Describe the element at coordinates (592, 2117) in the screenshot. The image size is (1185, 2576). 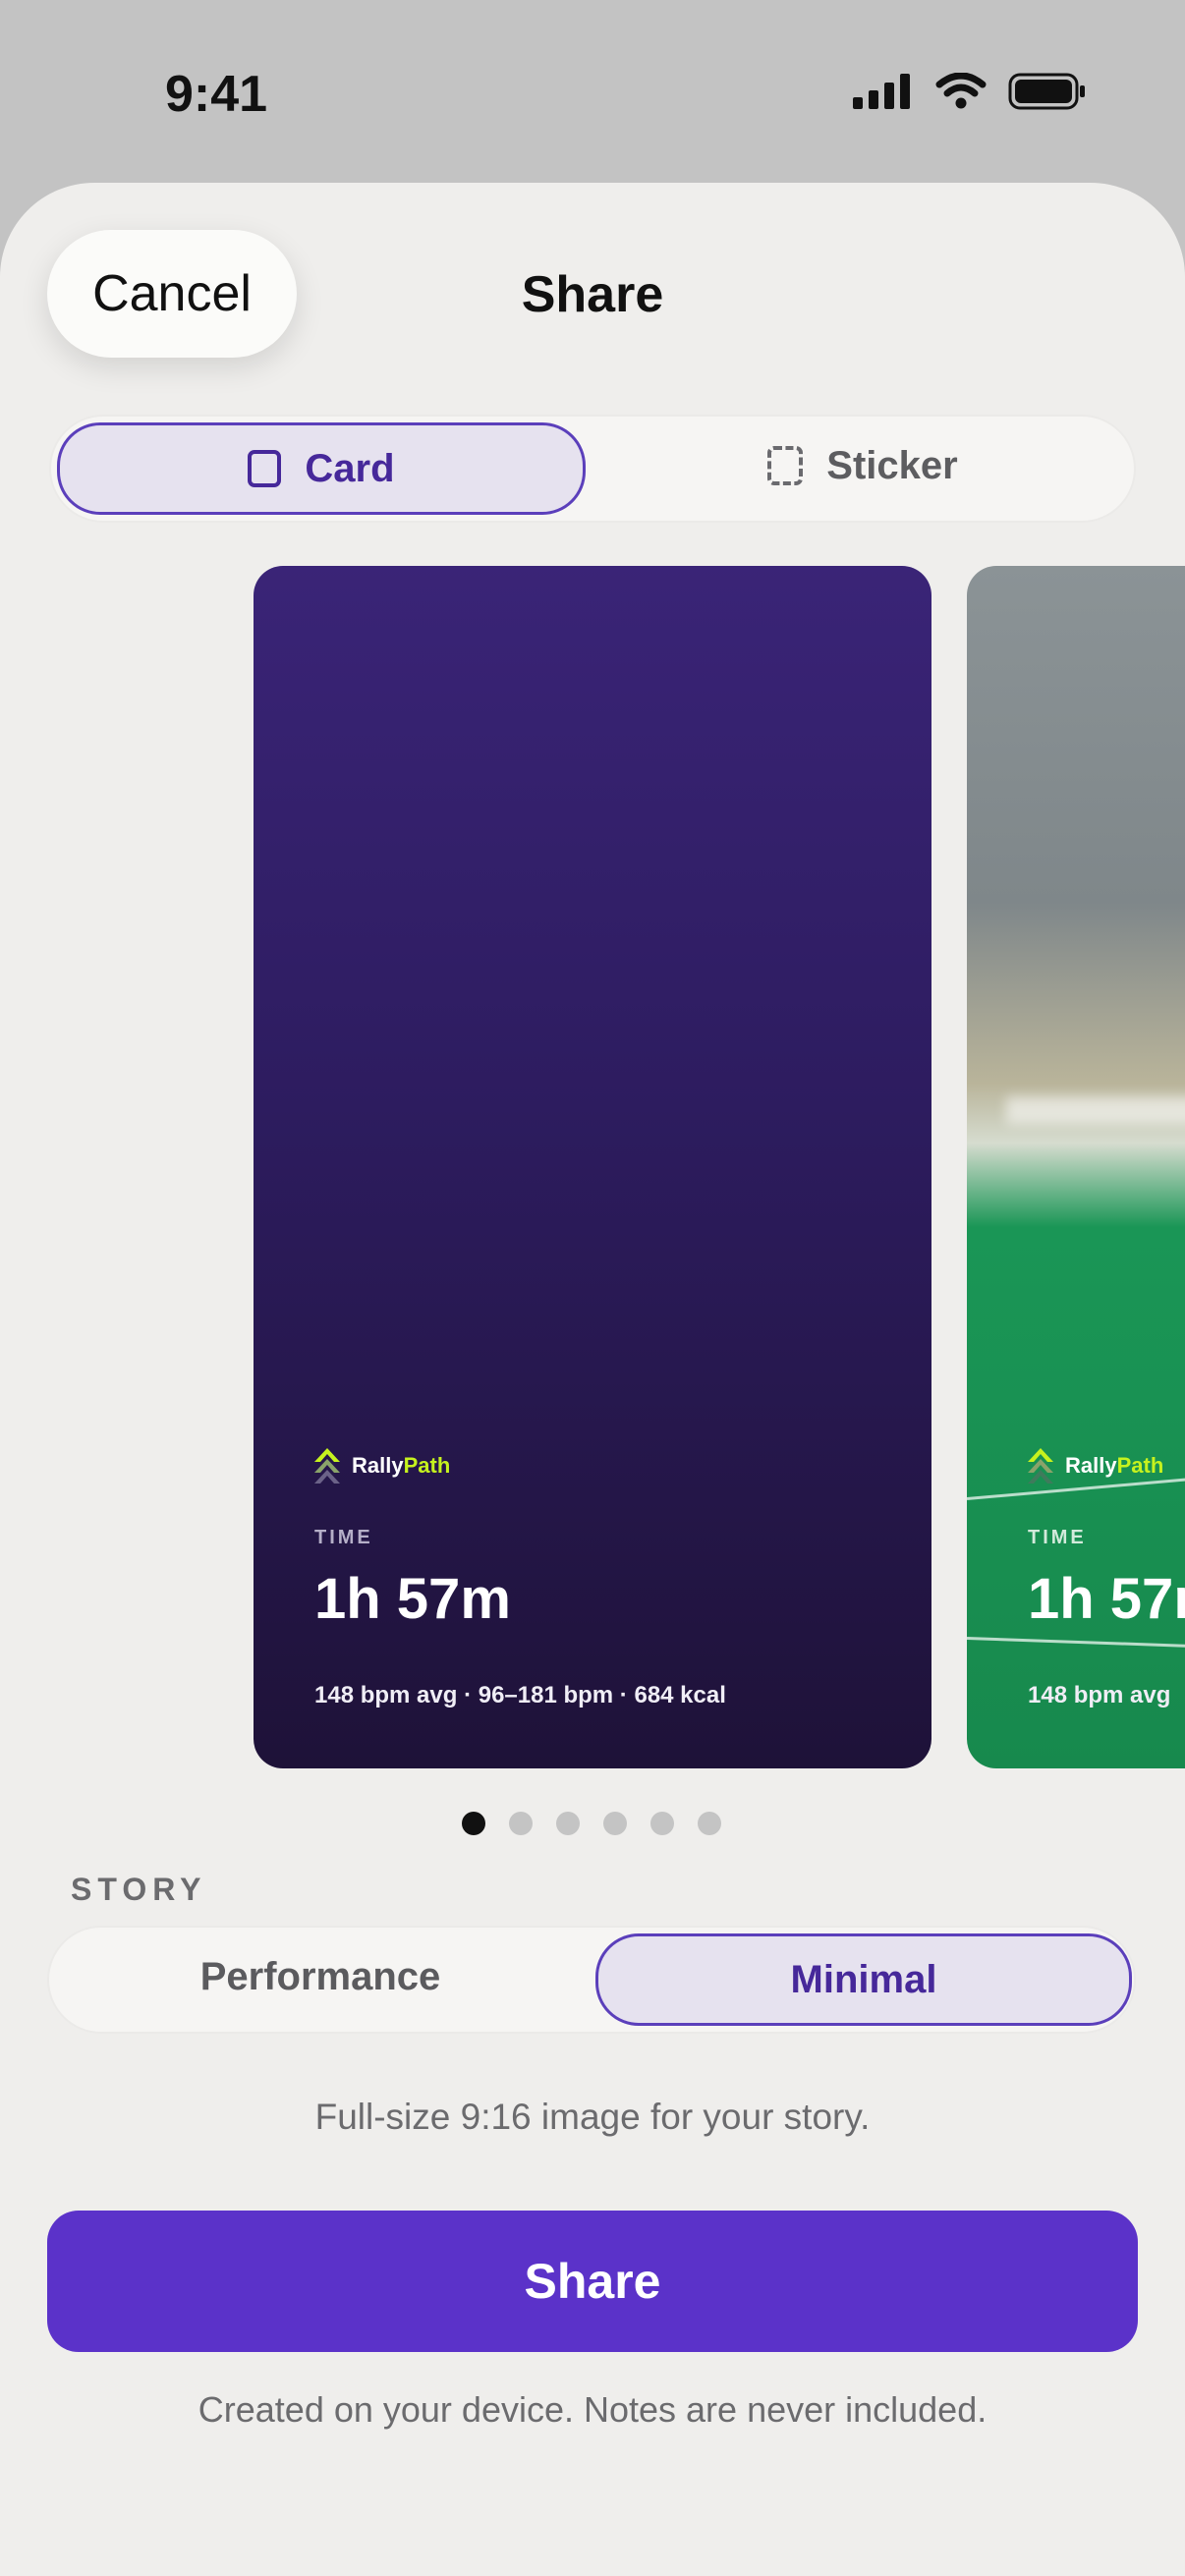
I see `story-description: Full-size 9:16 image for your story.` at that location.